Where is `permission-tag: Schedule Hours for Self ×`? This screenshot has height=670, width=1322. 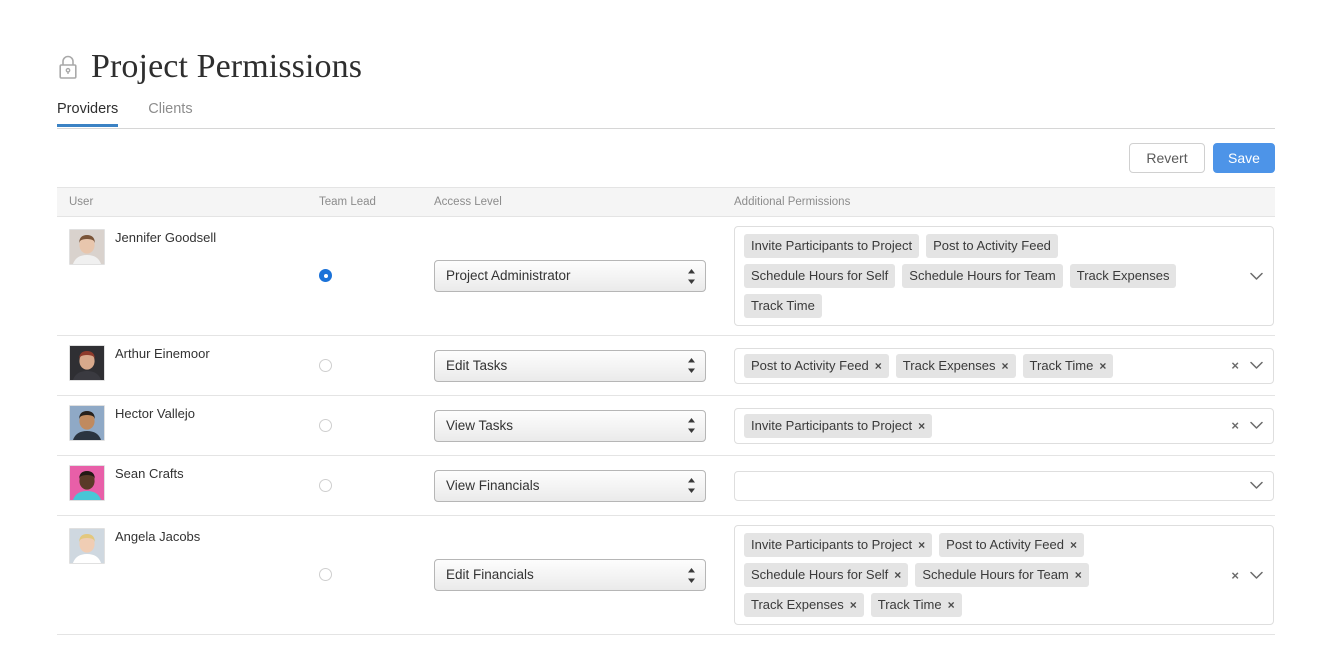
permission-tag: Schedule Hours for Self × is located at coordinates (826, 575).